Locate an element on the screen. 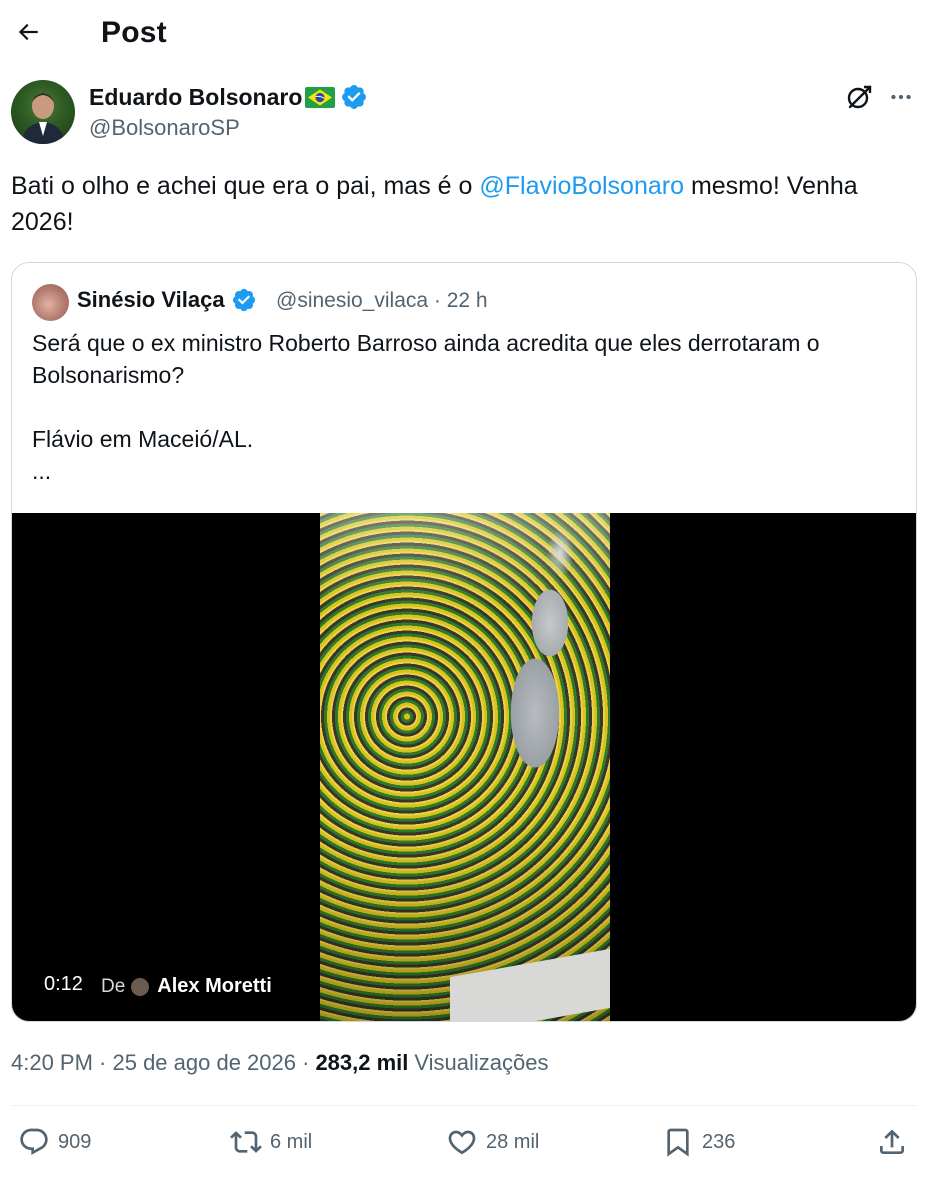 This screenshot has width=932, height=1178. bookmark-icon is located at coordinates (678, 1142).